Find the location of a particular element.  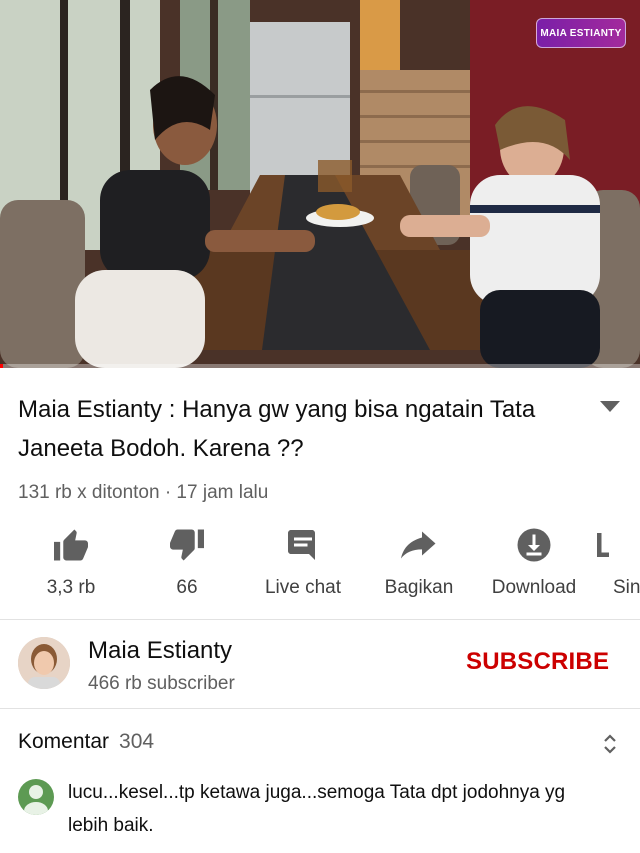

share-label: Bagikan is located at coordinates (419, 587).